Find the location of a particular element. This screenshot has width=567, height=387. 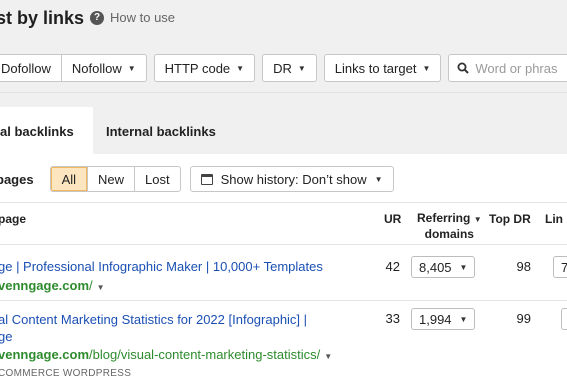

link-type-group: Dofollow Nofollow ▼ is located at coordinates (73, 68).